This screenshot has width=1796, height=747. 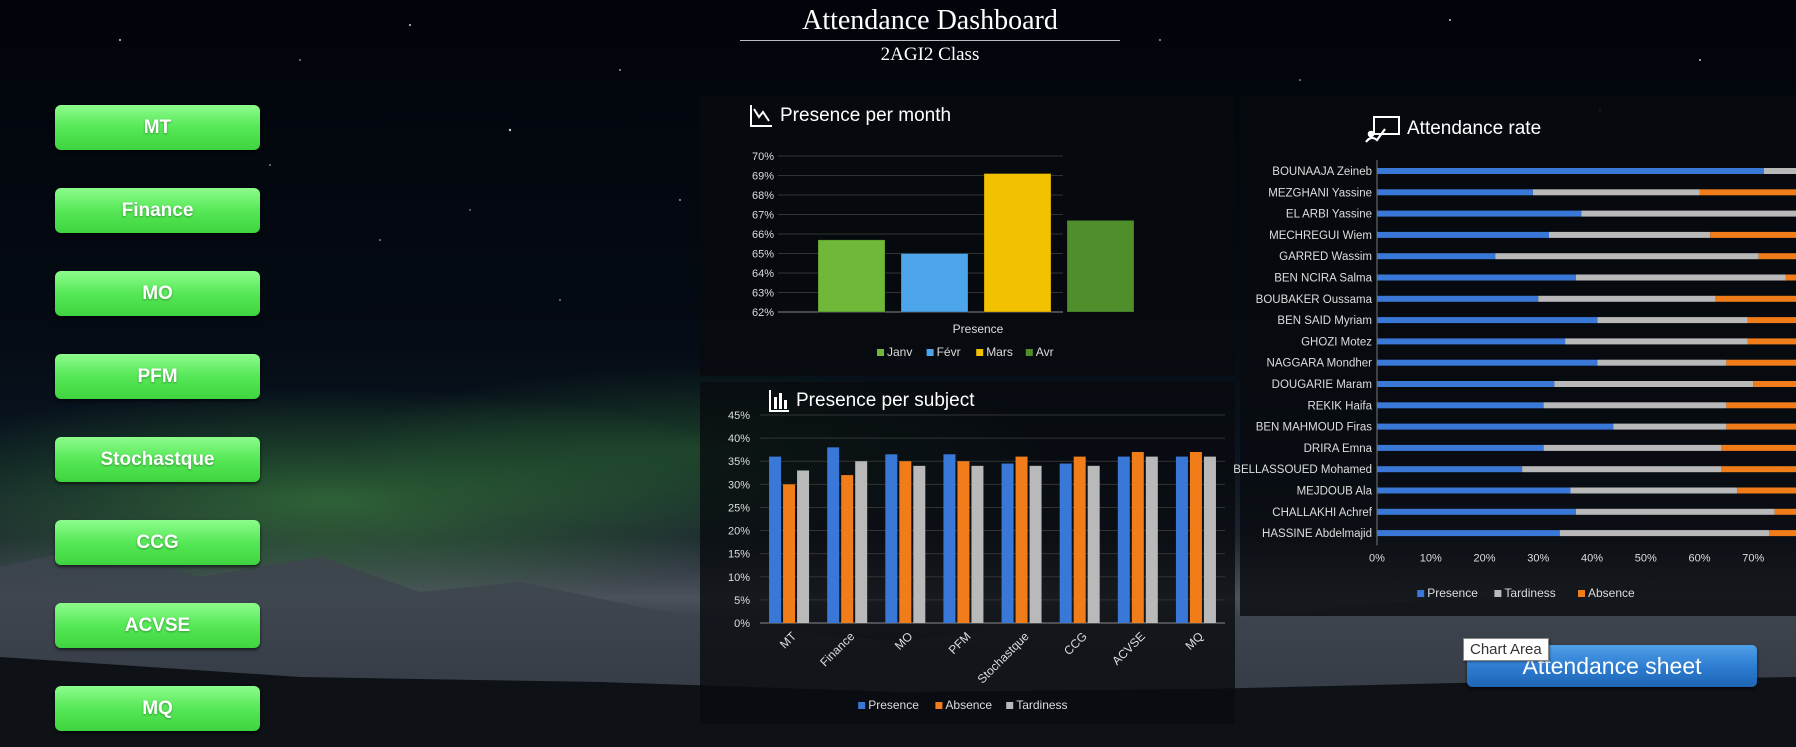 I want to click on bar-févr, so click(x=934, y=283).